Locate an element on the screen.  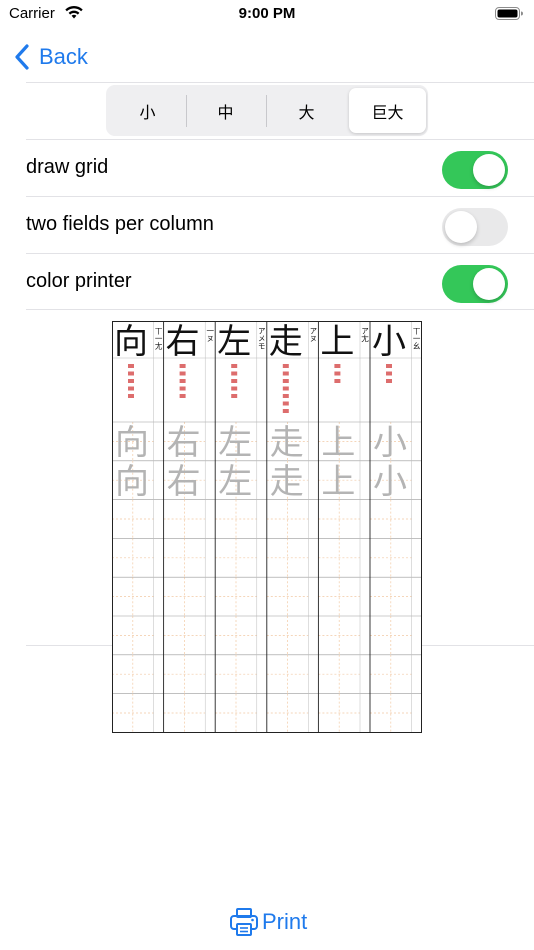
navigation-bar: Back is located at coordinates (267, 58).